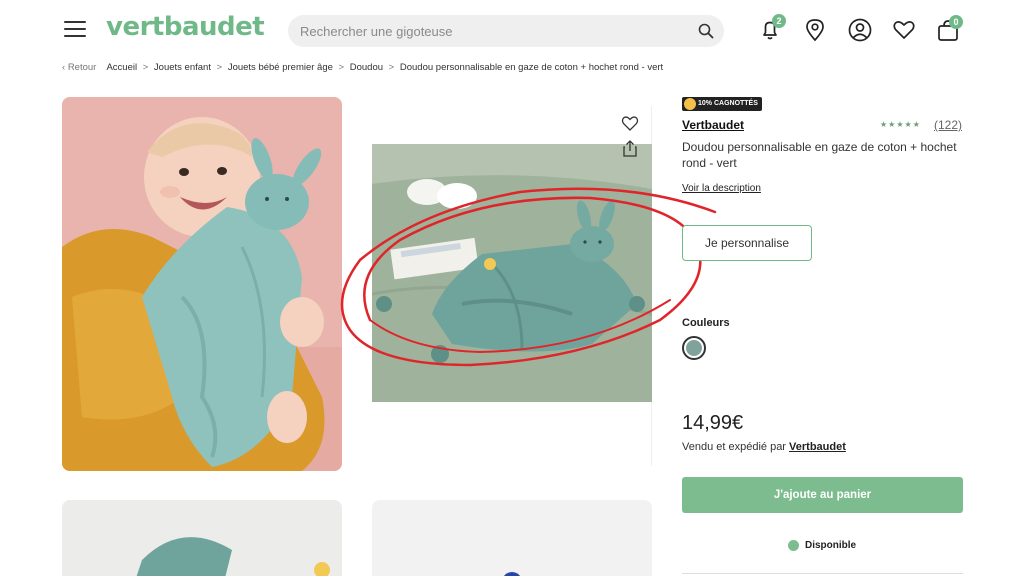 The image size is (1024, 576). I want to click on notification-badge: 2, so click(779, 21).